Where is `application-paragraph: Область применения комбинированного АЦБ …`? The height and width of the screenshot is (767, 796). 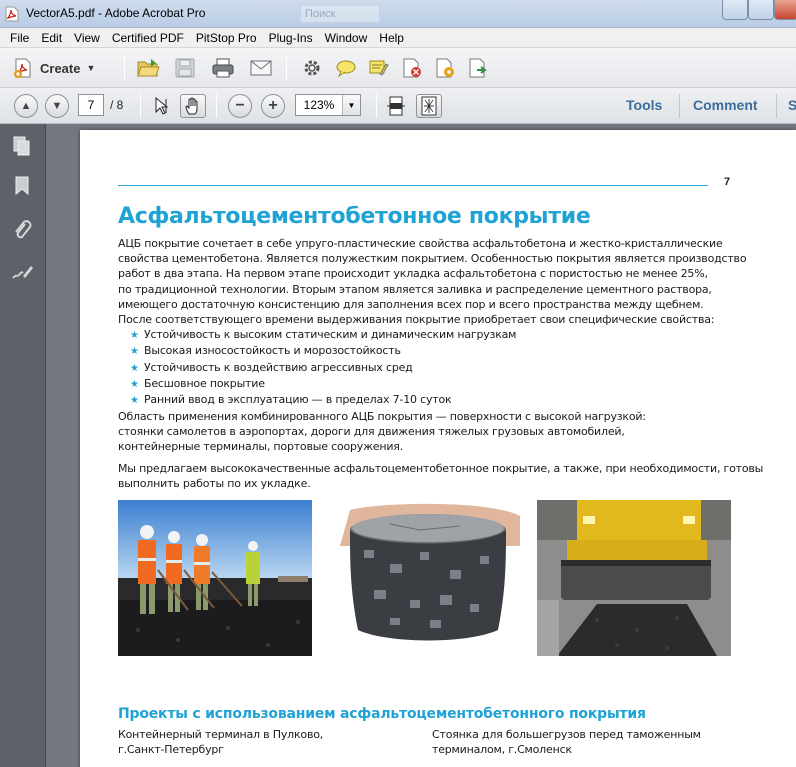
application-paragraph: Область применения комбинированного АЦБ … is located at coordinates (428, 432).